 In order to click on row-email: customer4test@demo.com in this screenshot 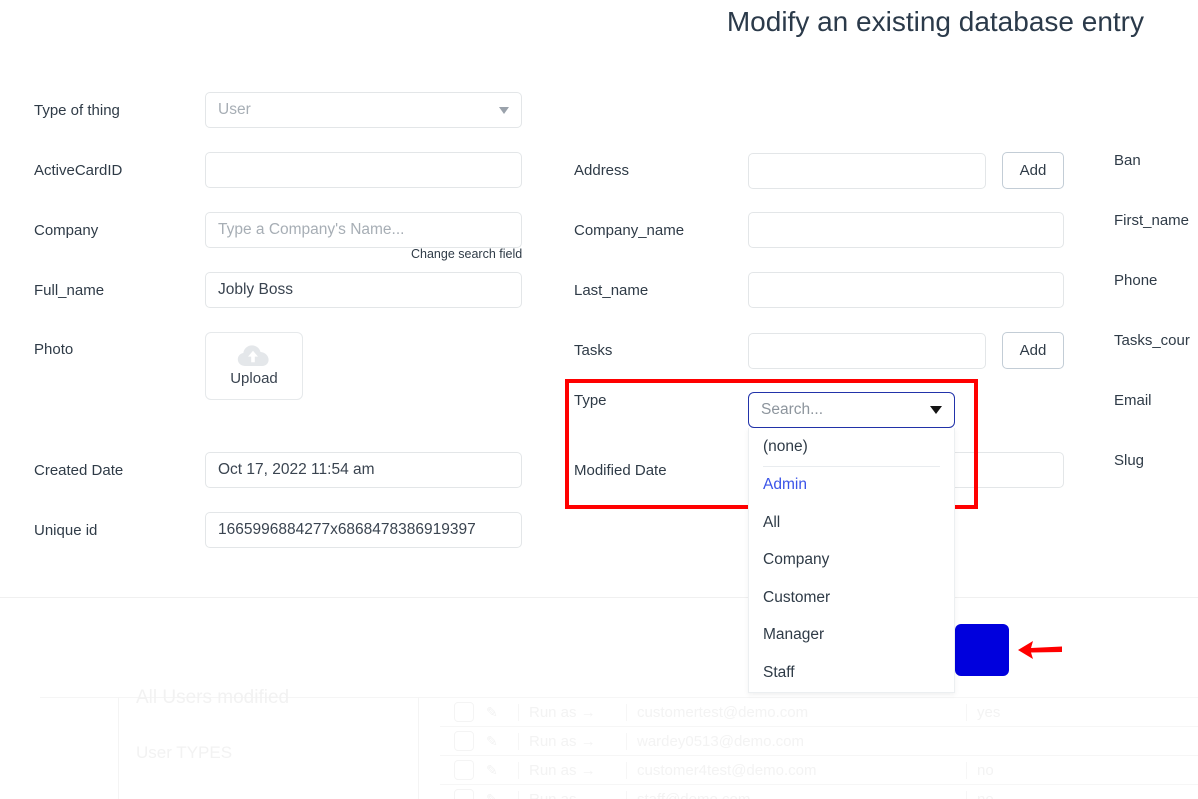, I will do `click(731, 770)`.